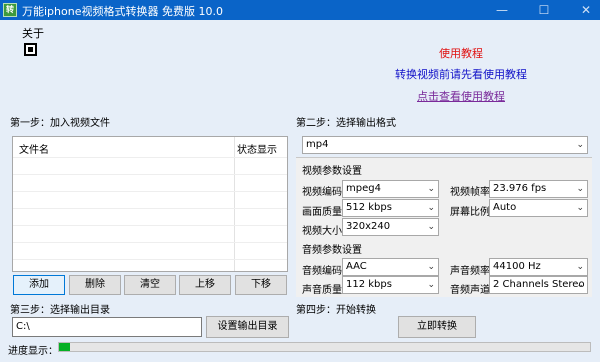 The width and height of the screenshot is (600, 362). Describe the element at coordinates (470, 192) in the screenshot. I see `framerate-label: 视频帧率` at that location.